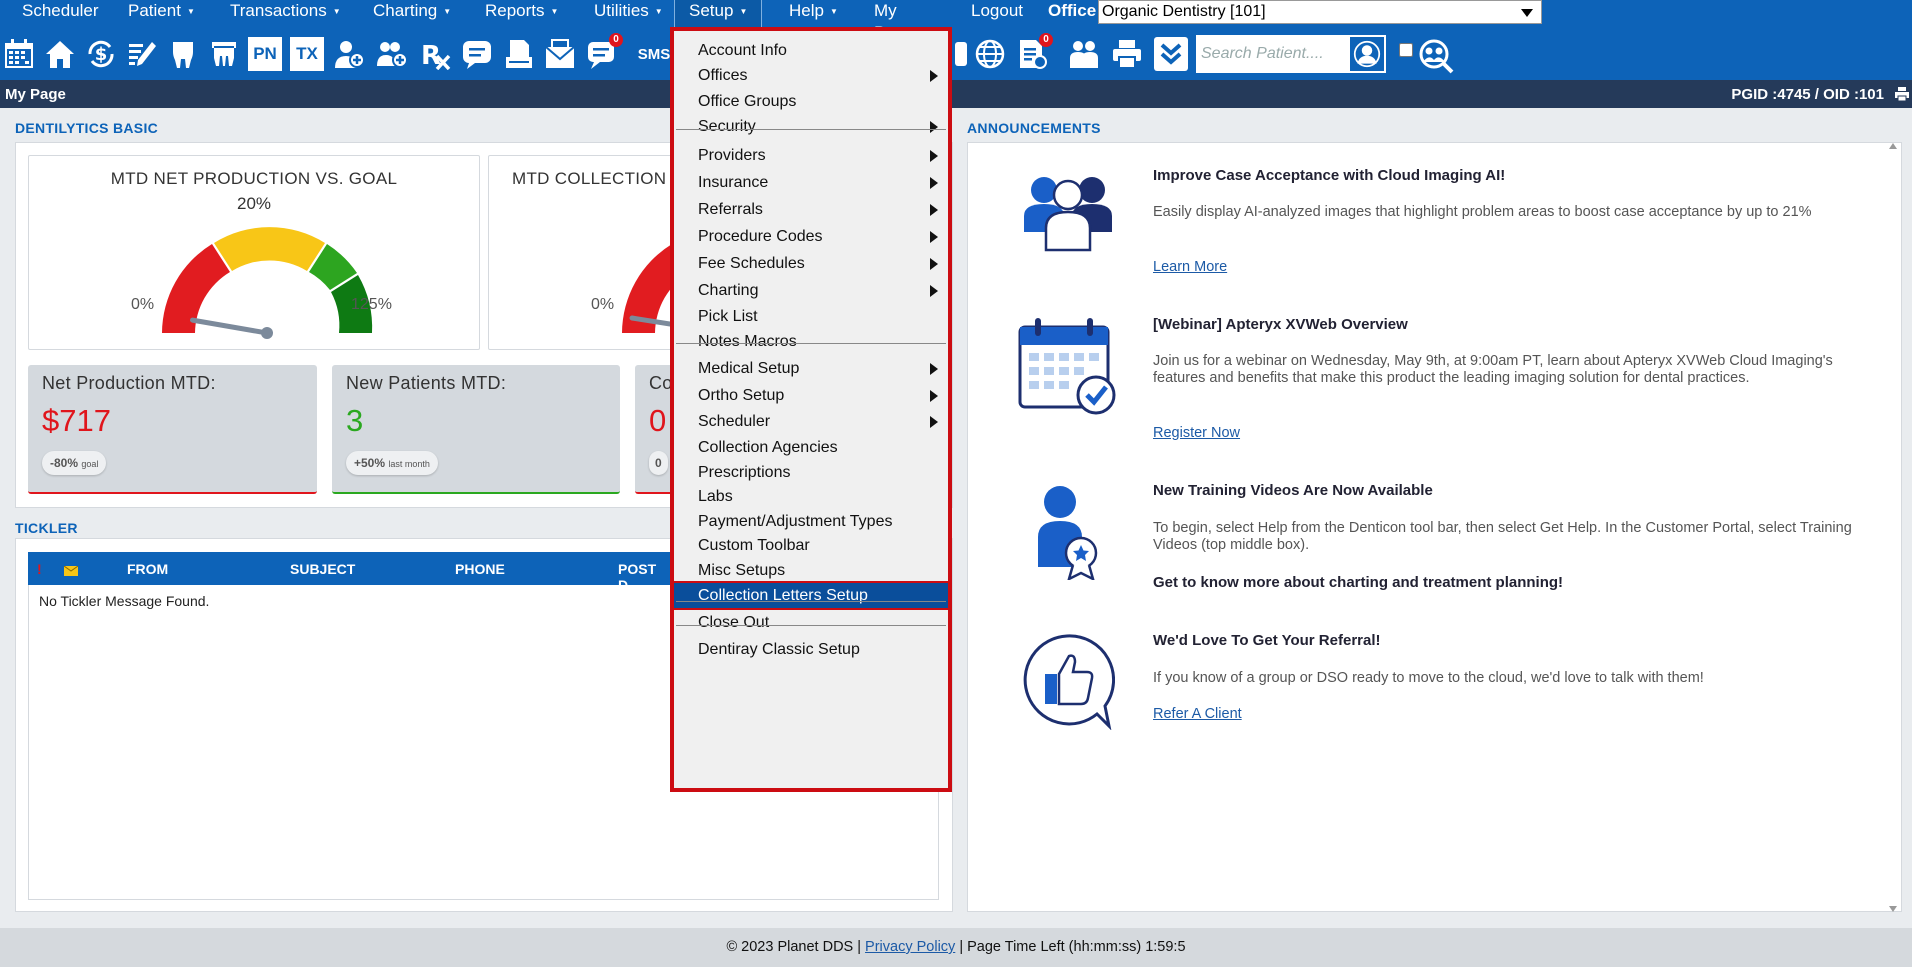  I want to click on column-subject: SUBJECT, so click(322, 569).